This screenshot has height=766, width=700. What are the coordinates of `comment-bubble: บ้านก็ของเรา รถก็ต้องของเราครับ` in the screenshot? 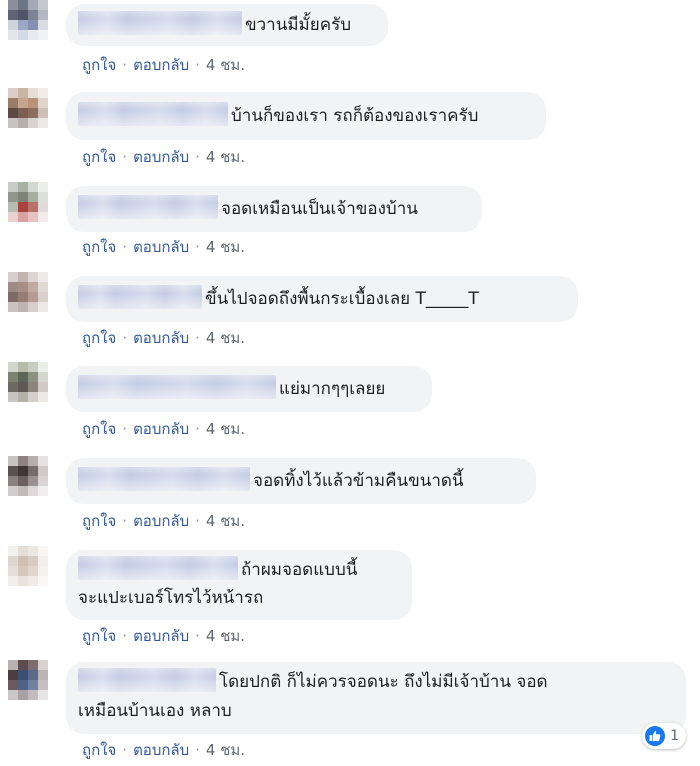 It's located at (306, 116).